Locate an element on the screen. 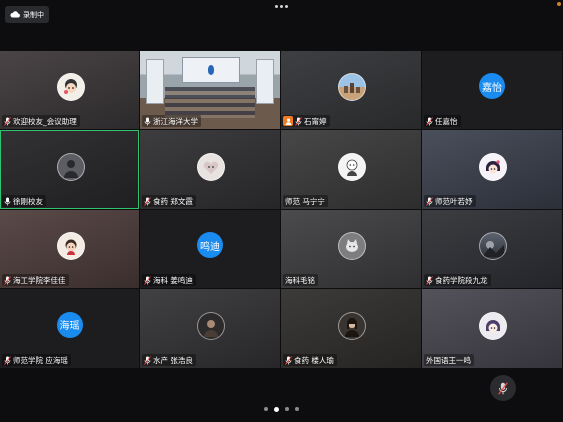 The image size is (563, 422). participant-name-bar: 任嘉怡 is located at coordinates (442, 121).